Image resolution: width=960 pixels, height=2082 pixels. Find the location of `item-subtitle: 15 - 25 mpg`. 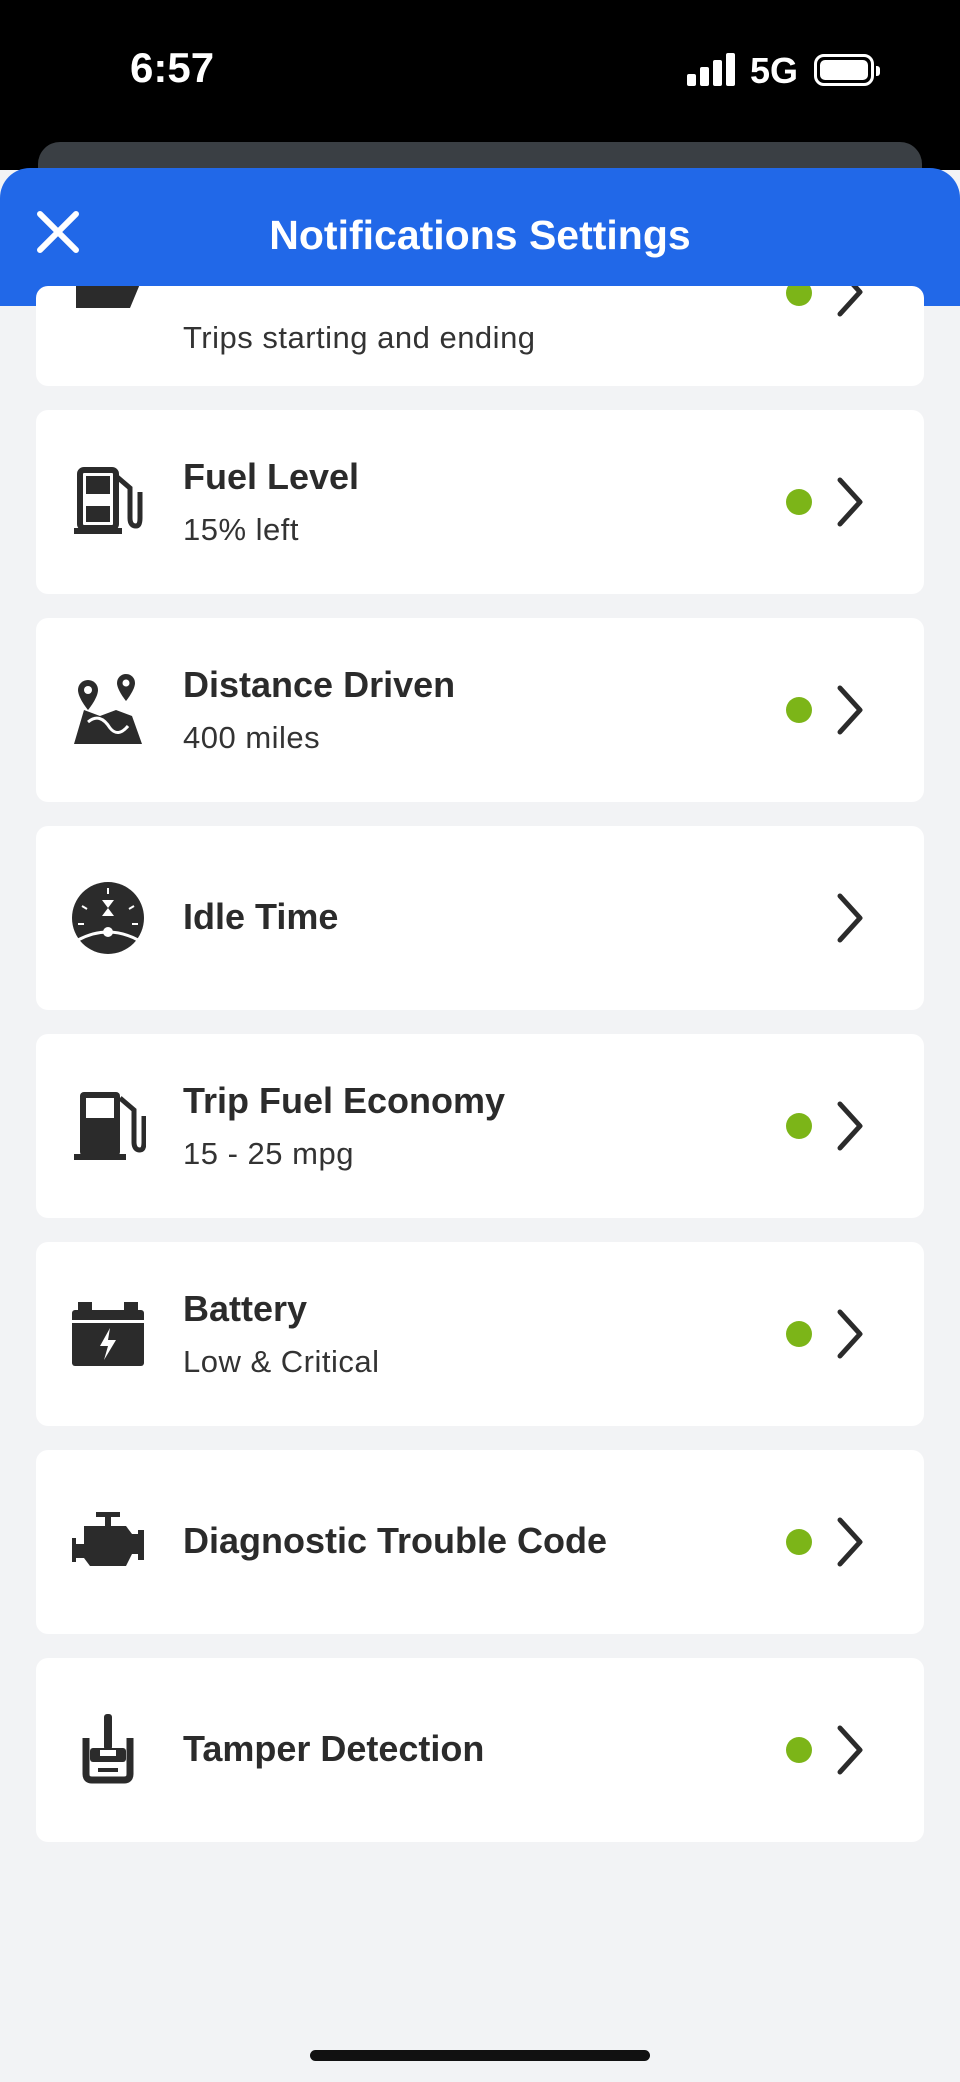

item-subtitle: 15 - 25 mpg is located at coordinates (268, 1153).